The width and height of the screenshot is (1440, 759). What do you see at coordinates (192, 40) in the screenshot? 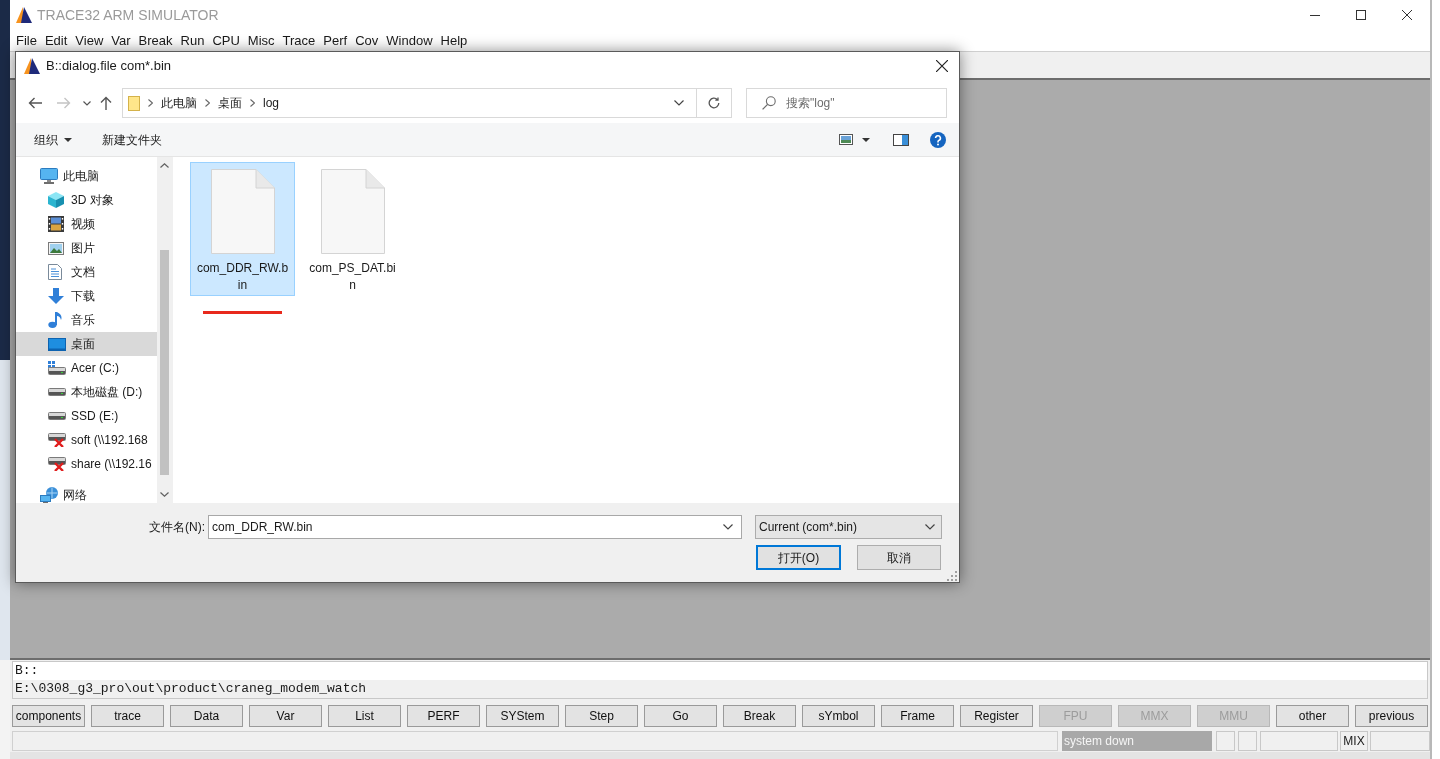
I see `menu-item: Run` at bounding box center [192, 40].